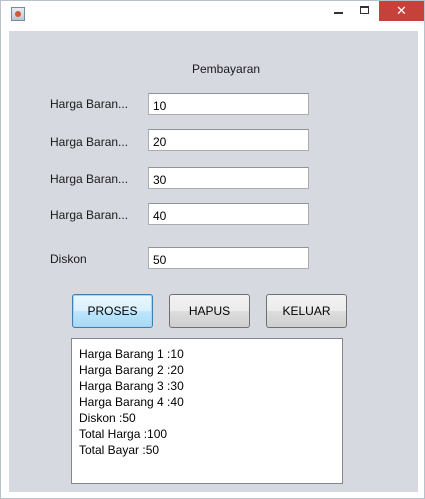 The height and width of the screenshot is (499, 425). What do you see at coordinates (107, 418) in the screenshot?
I see `result-line: Diskon :50` at bounding box center [107, 418].